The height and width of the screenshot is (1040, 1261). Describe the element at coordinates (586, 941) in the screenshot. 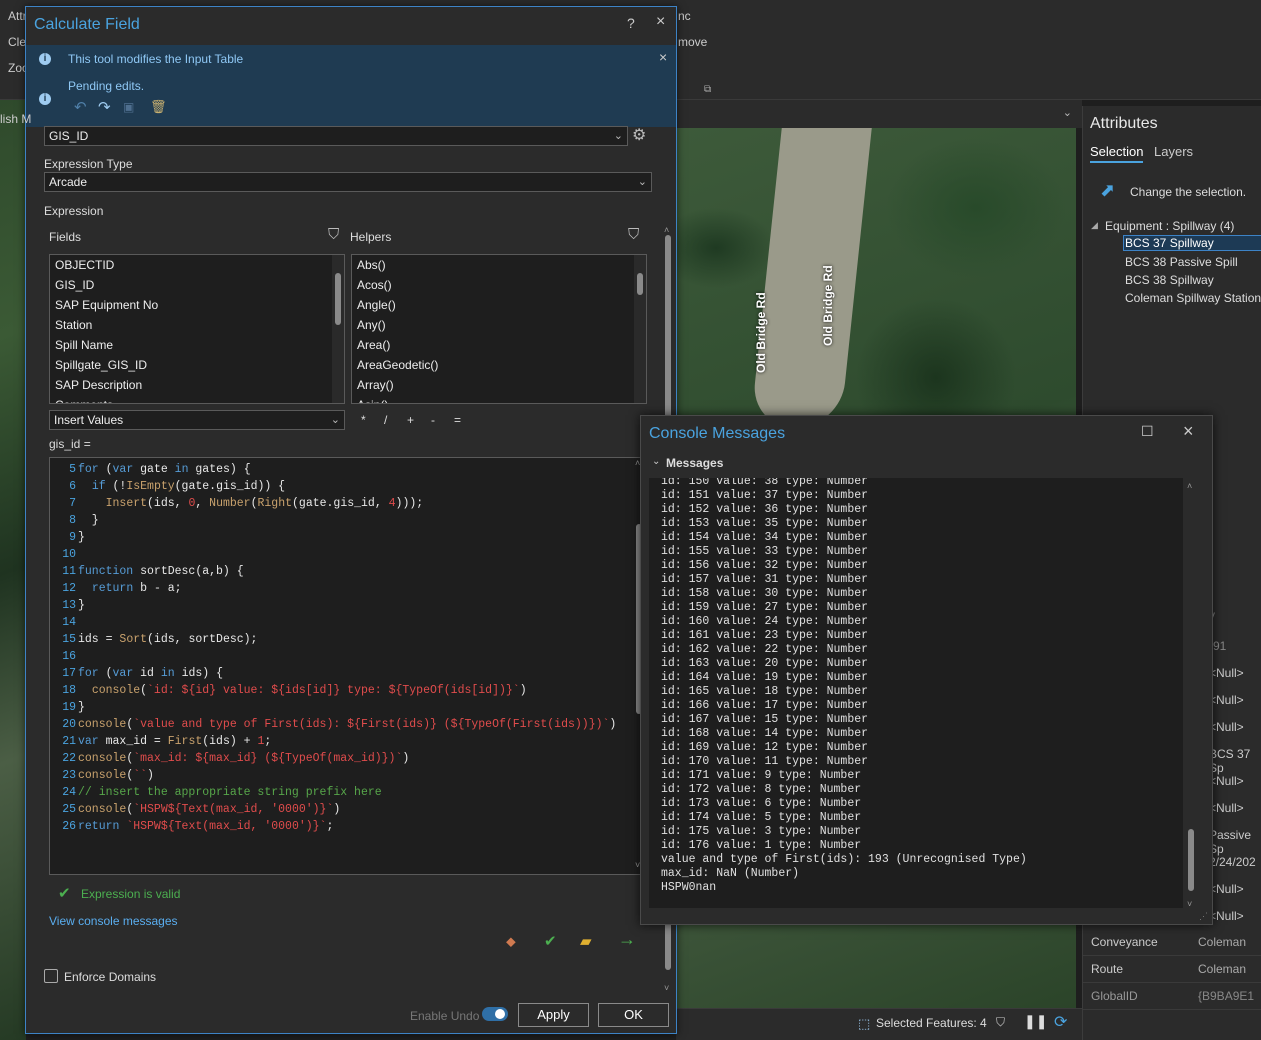

I see `open-folder-icon: ▰` at that location.